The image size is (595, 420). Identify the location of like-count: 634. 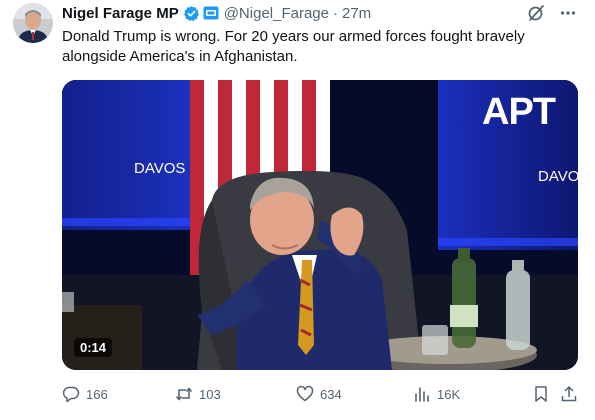
(331, 394).